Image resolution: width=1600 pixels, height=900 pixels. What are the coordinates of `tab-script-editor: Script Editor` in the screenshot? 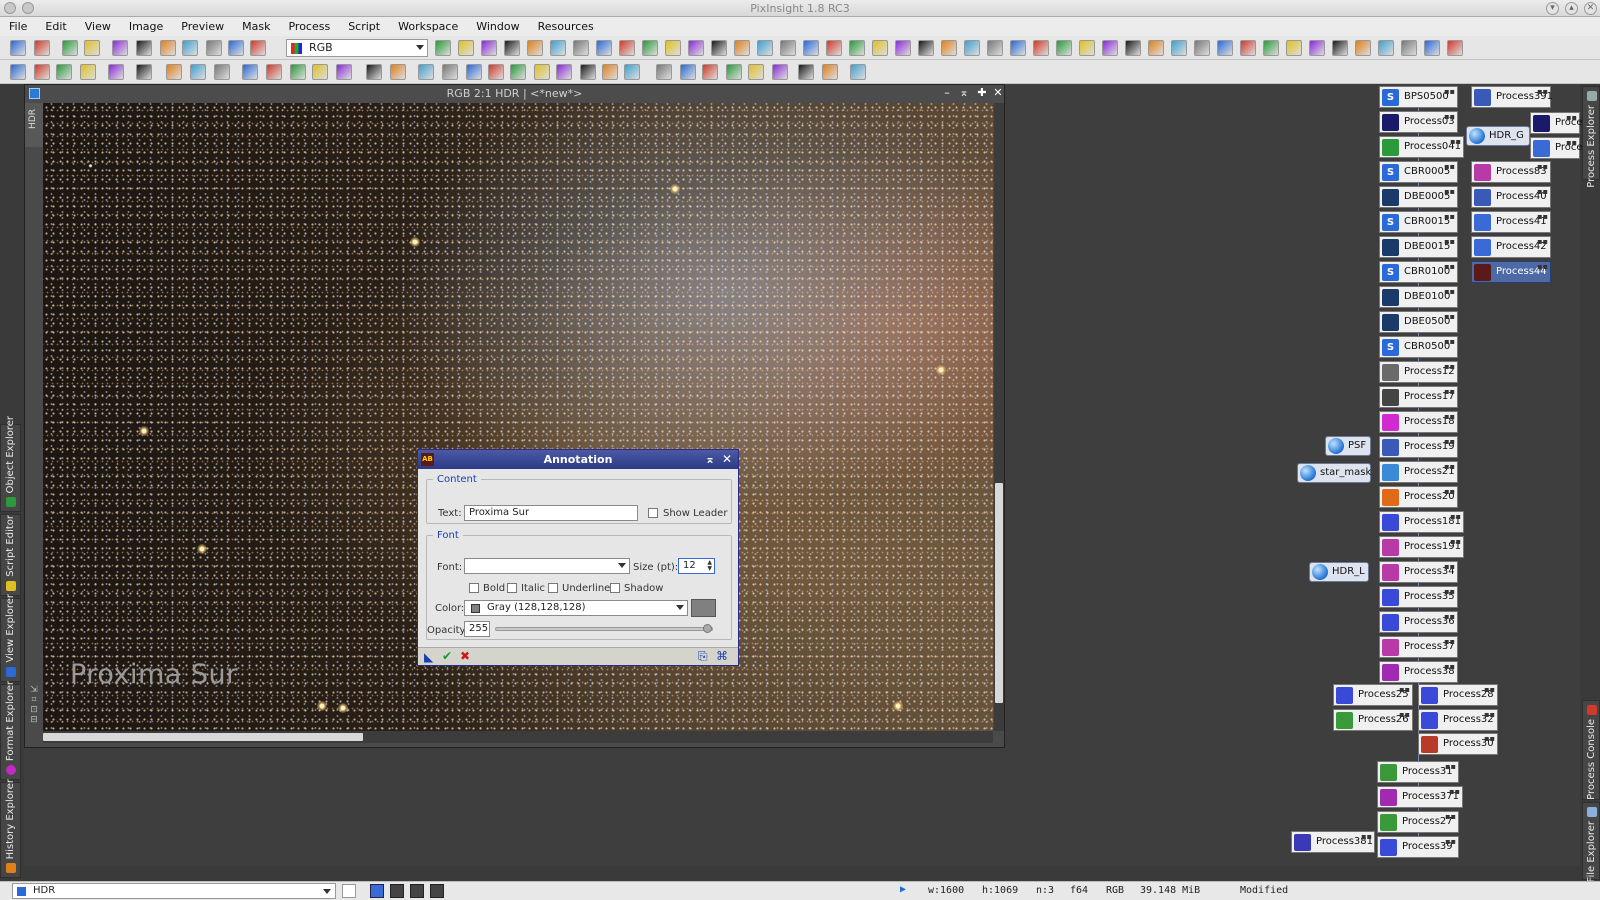 It's located at (10, 555).